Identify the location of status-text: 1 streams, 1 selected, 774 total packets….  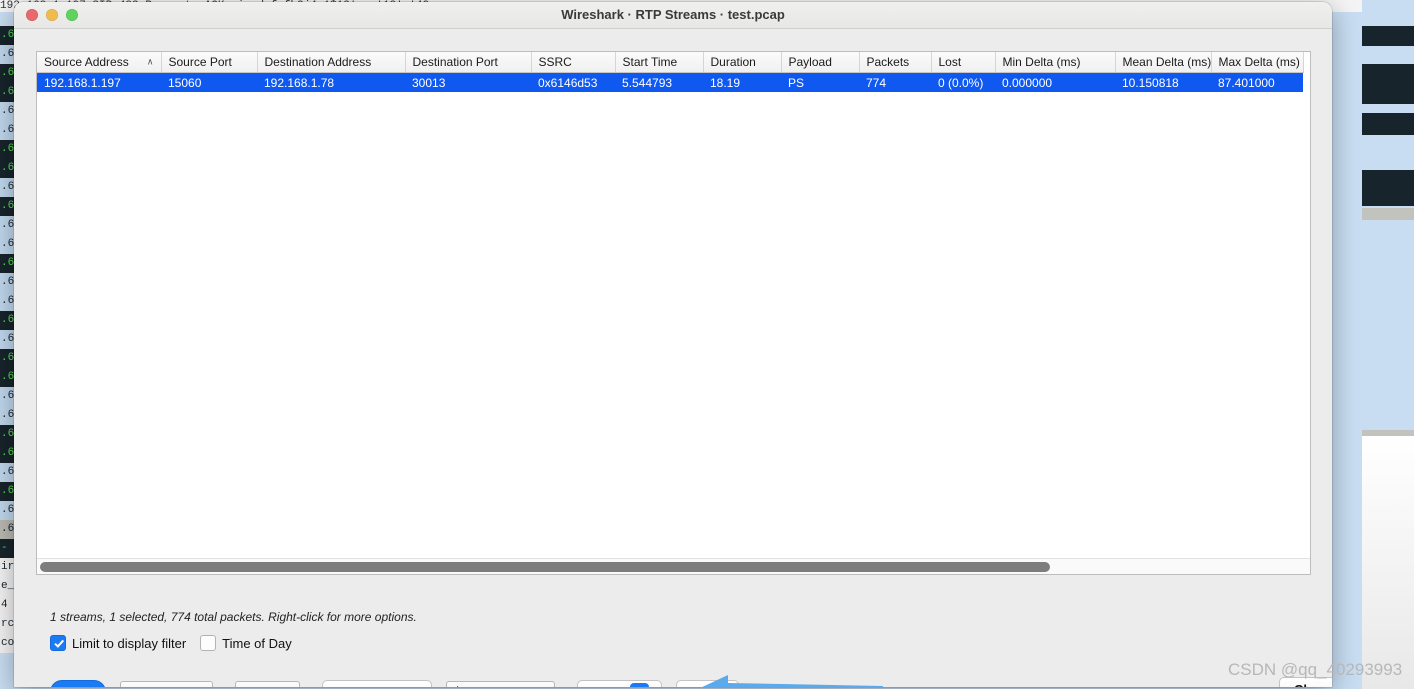
(233, 617).